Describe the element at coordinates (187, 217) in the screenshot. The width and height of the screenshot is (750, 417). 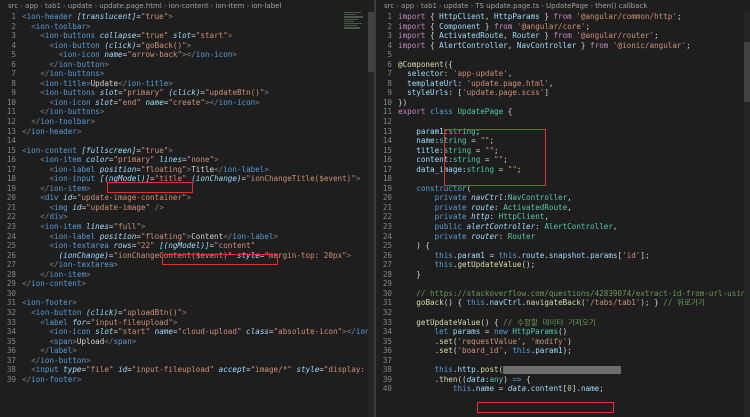
I see `code-line: 22 </div>` at that location.